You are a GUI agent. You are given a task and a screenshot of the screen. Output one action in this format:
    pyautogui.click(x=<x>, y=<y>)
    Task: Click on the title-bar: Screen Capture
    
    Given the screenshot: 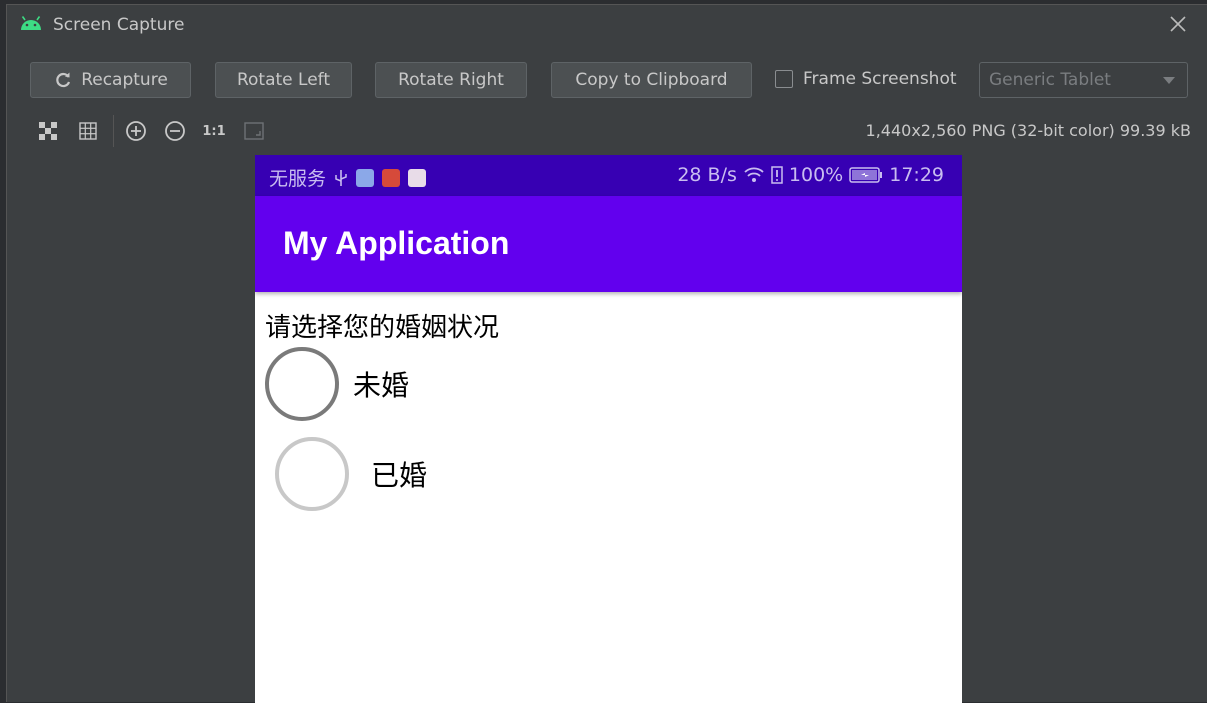 What is the action you would take?
    pyautogui.click(x=607, y=26)
    